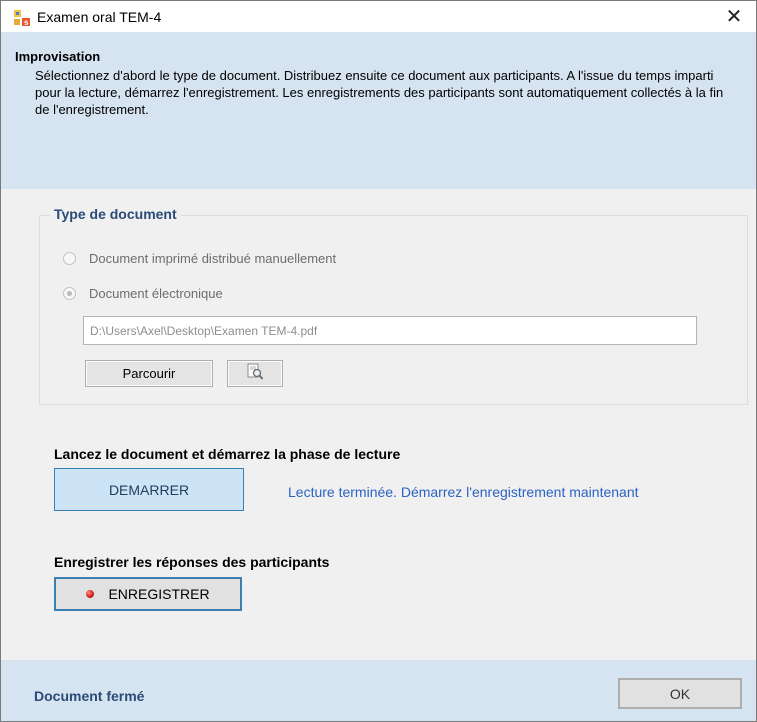 The width and height of the screenshot is (757, 722). I want to click on browse-label: Parcourir, so click(149, 373).